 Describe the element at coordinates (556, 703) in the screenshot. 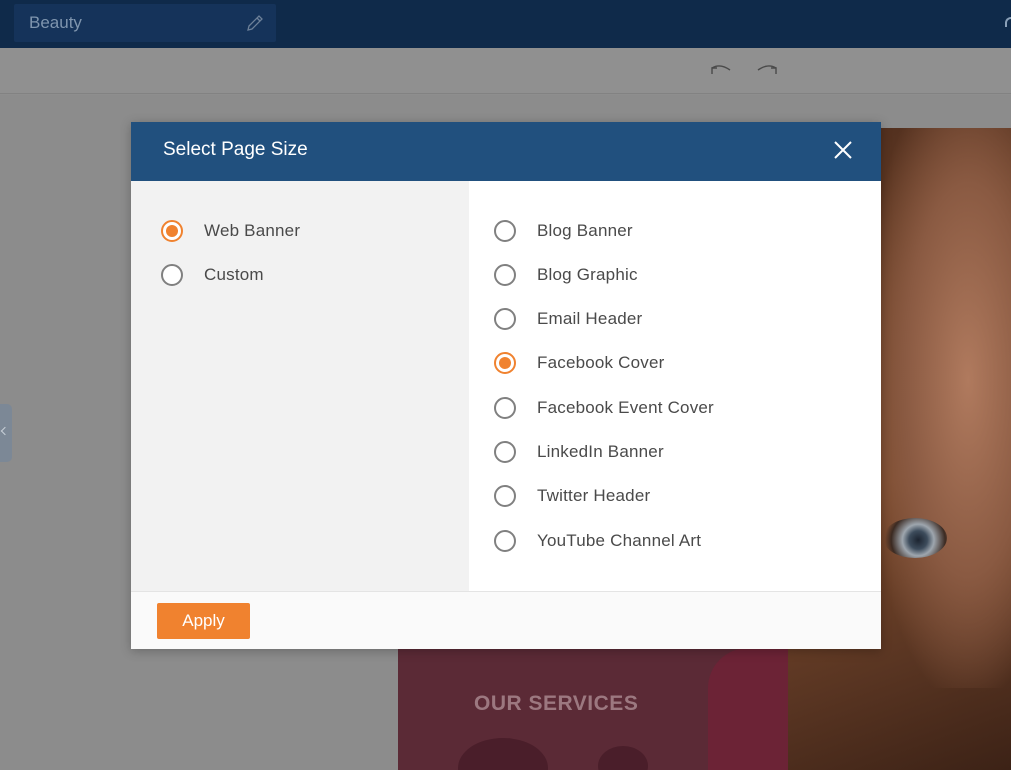

I see `services-heading: OUR SERVICES` at that location.